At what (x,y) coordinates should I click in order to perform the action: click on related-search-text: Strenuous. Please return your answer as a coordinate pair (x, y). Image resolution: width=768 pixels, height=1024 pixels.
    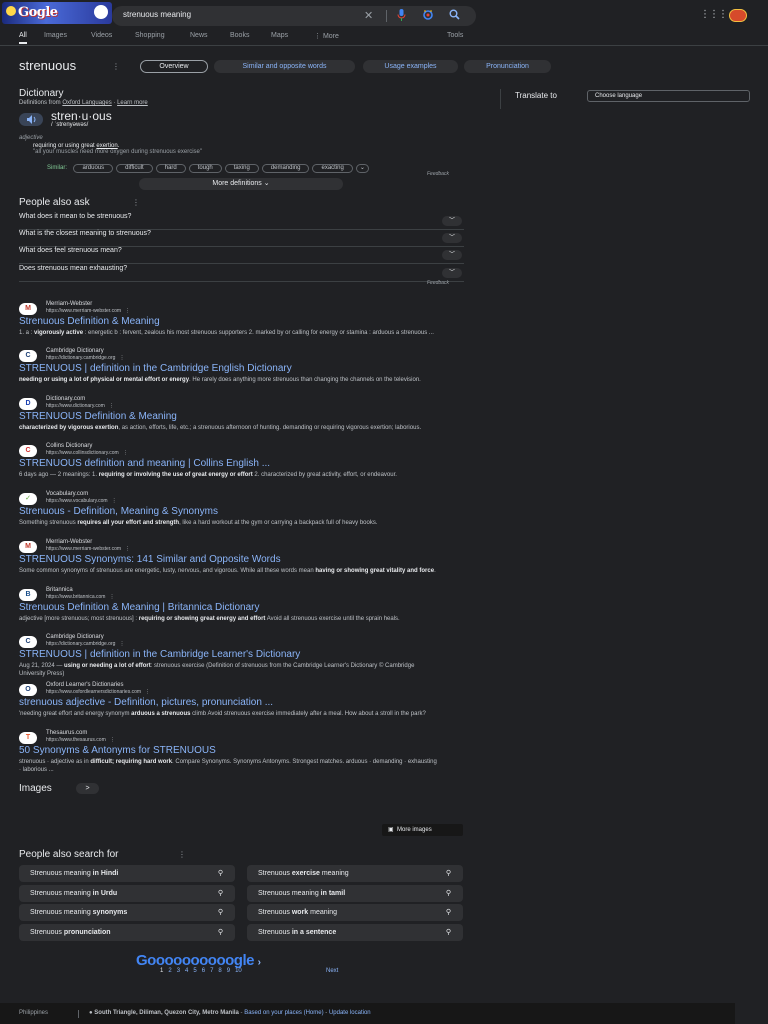
    Looking at the image, I should click on (47, 933).